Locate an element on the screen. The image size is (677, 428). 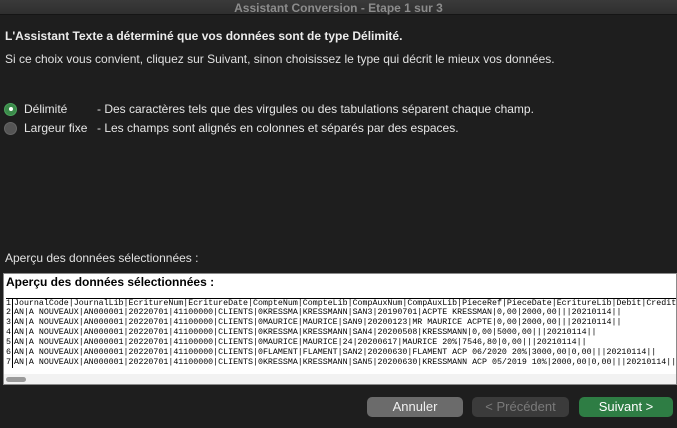
radio-delimited is located at coordinates (10, 109).